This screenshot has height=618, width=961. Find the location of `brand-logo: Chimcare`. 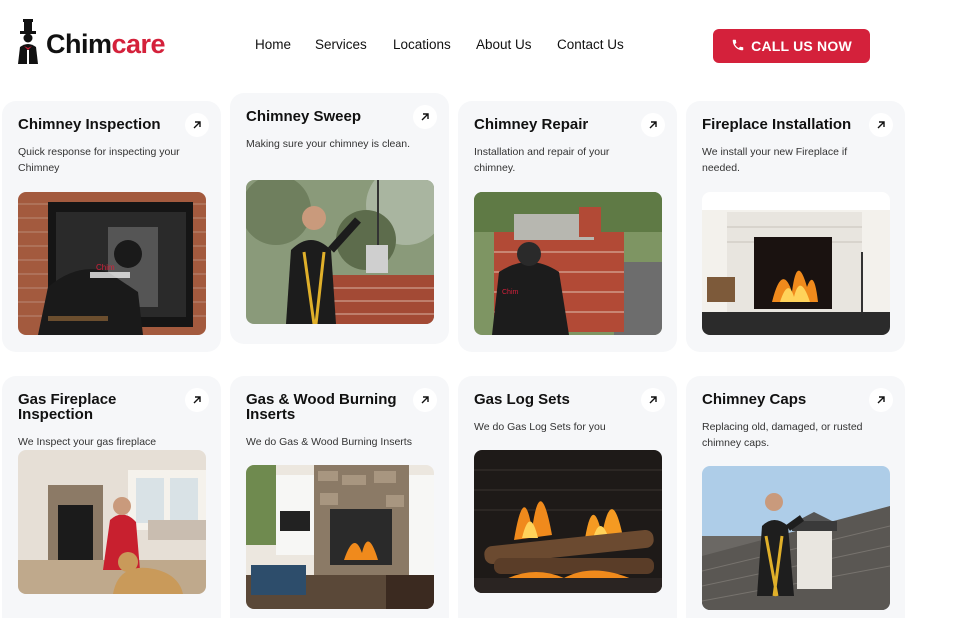

brand-logo: Chimcare is located at coordinates (90, 42).